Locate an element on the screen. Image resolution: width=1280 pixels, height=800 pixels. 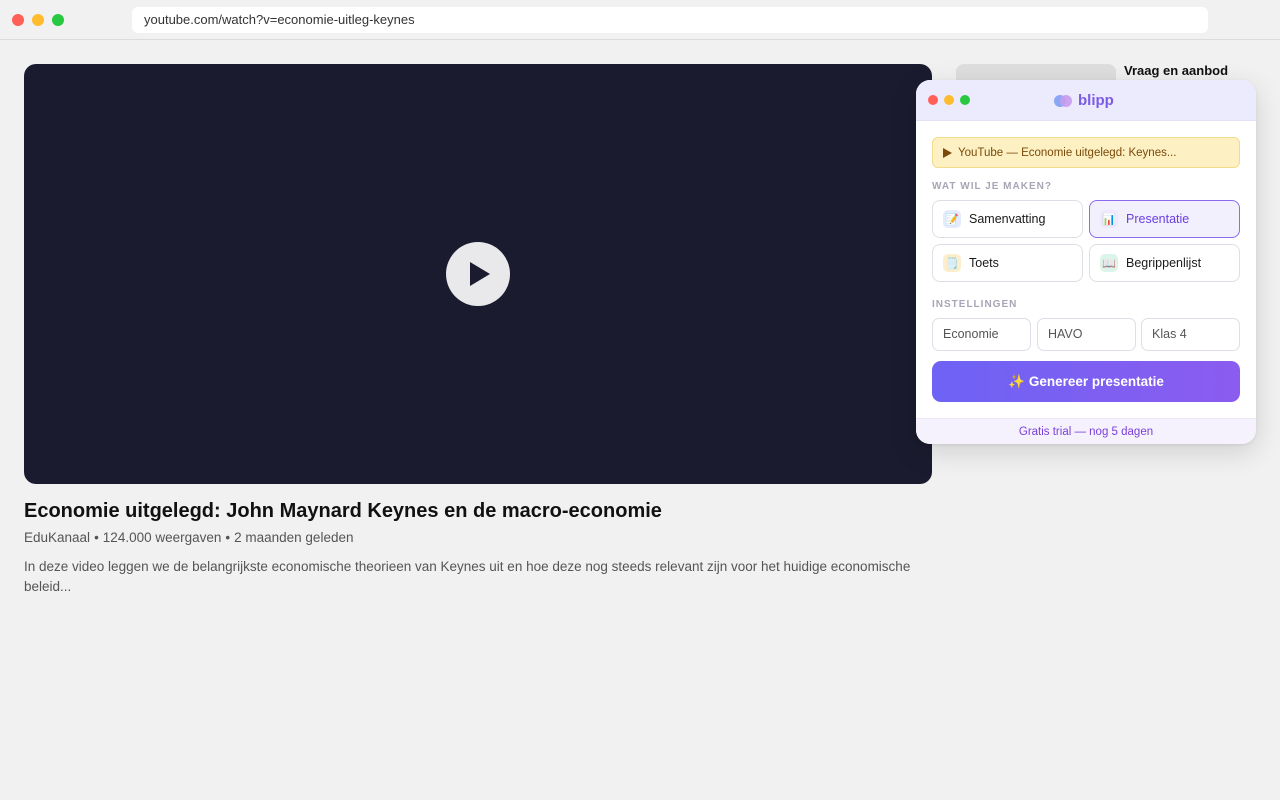
option-label: Begrippenlijst is located at coordinates (1164, 263).